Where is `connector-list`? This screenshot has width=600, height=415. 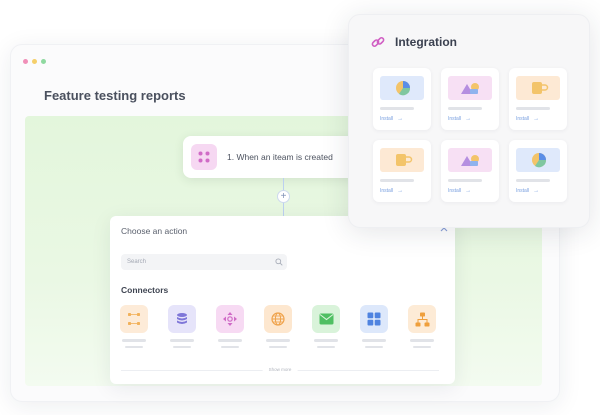 connector-list is located at coordinates (278, 326).